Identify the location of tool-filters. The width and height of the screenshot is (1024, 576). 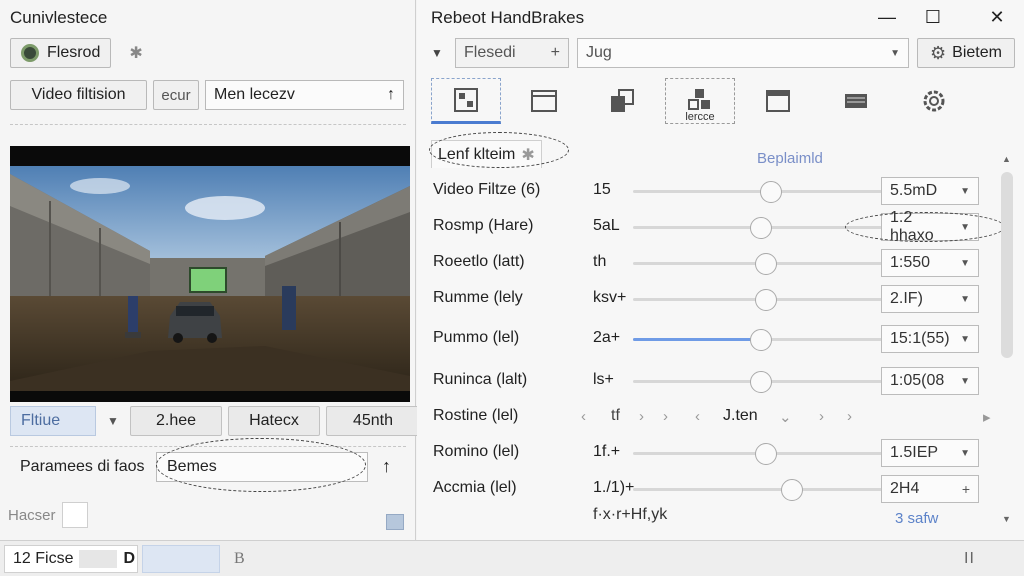
(466, 101).